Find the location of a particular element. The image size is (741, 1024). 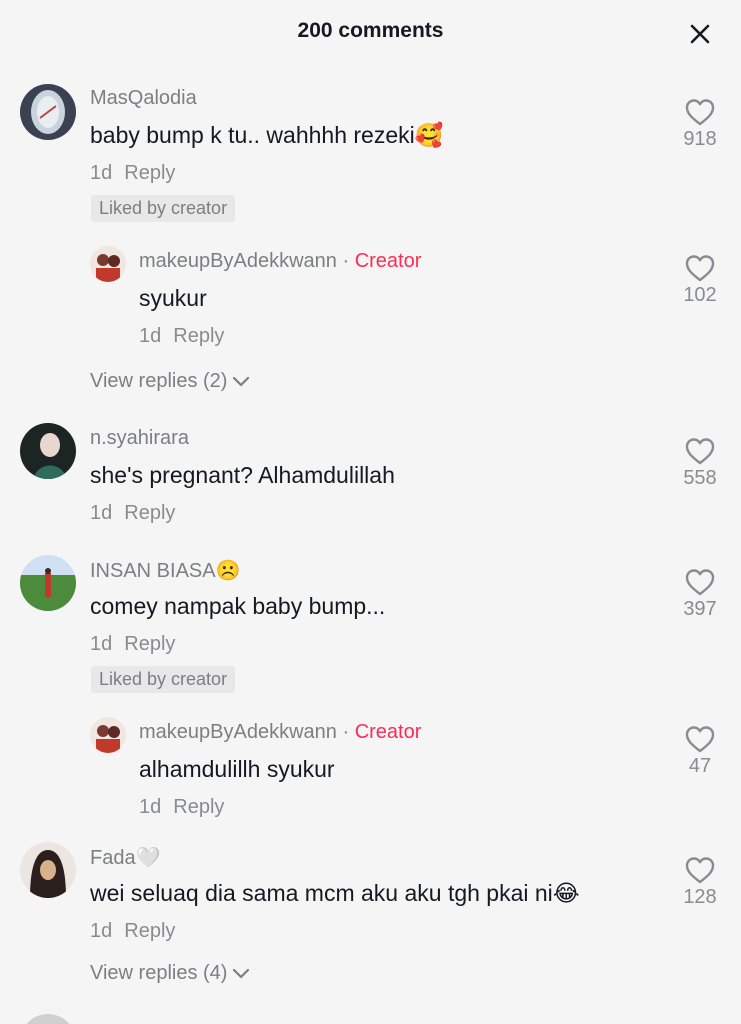

view-replies-button: View replies (2) is located at coordinates (170, 381).